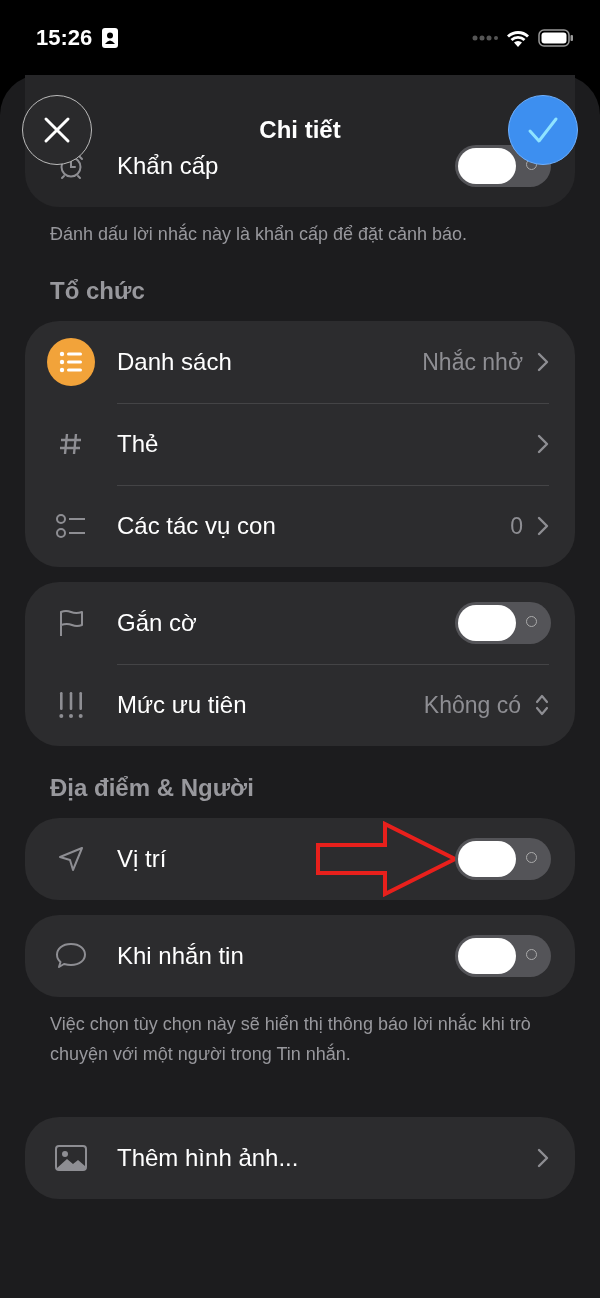 The width and height of the screenshot is (600, 1298). Describe the element at coordinates (543, 130) in the screenshot. I see `checkmark-icon` at that location.